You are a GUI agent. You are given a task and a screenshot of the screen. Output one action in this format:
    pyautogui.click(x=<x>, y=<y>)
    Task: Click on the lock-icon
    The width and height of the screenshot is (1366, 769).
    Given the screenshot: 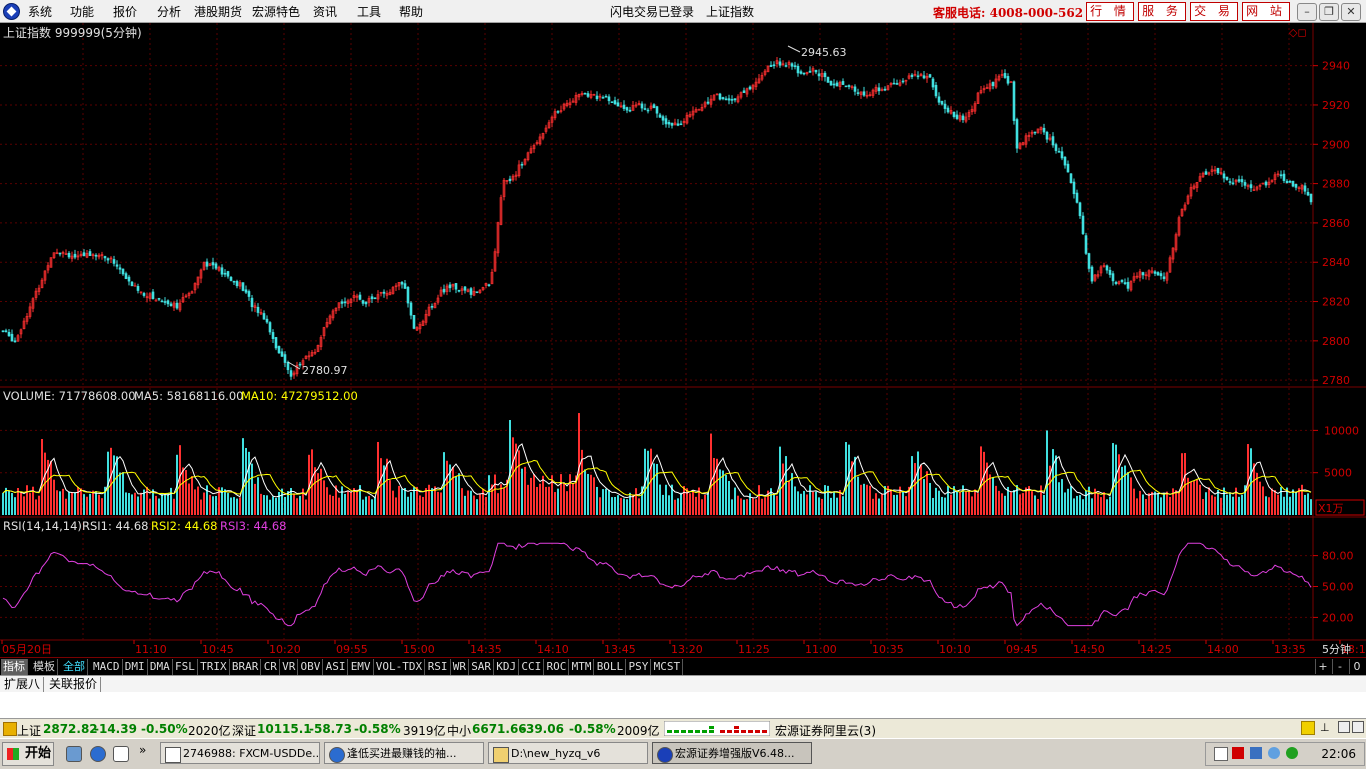 What is the action you would take?
    pyautogui.click(x=1344, y=727)
    